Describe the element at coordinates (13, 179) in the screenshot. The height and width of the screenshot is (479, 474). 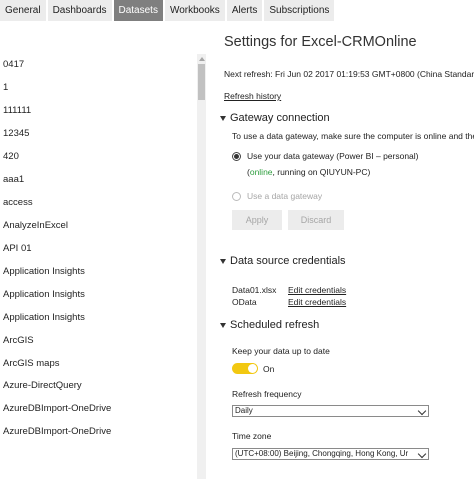
I see `dataset-item: aaa1` at that location.